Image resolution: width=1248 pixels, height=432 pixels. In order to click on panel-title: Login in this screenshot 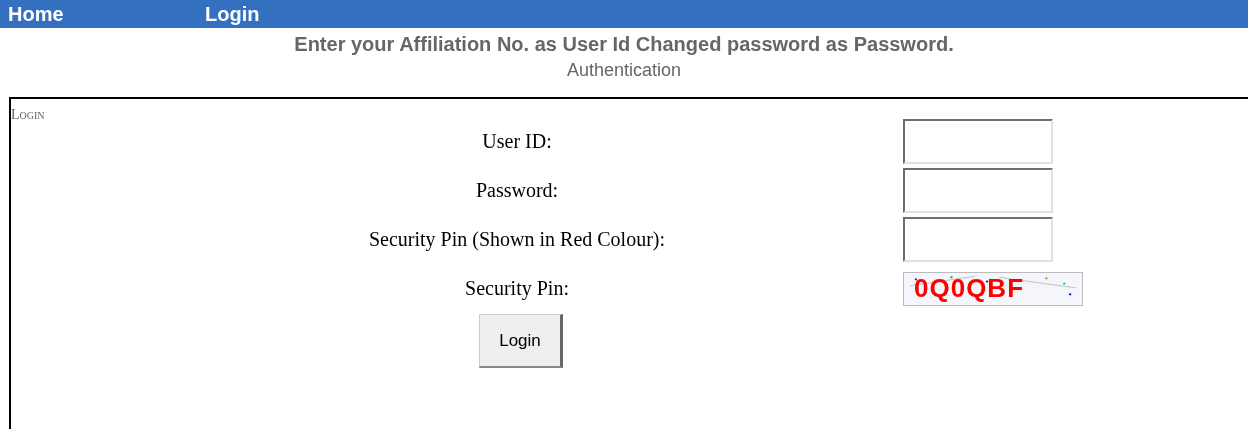, I will do `click(28, 114)`.